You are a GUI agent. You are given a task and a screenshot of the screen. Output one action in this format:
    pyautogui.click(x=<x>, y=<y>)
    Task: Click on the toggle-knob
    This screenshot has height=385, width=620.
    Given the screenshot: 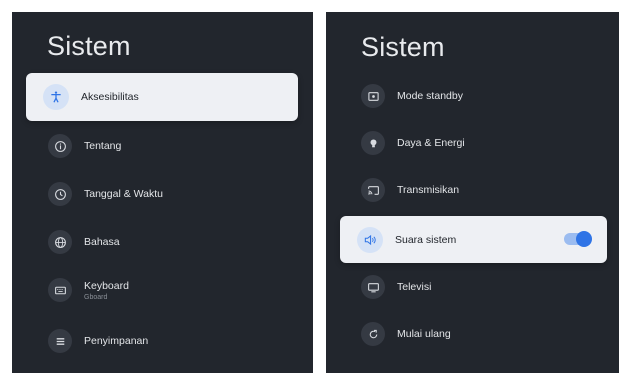 What is the action you would take?
    pyautogui.click(x=584, y=239)
    